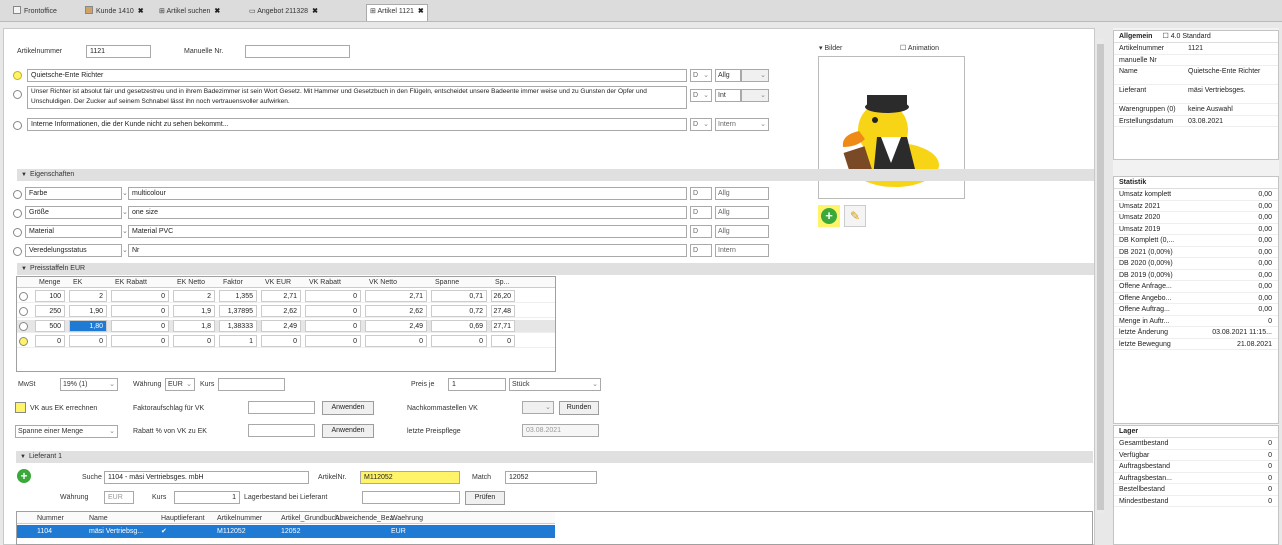 This screenshot has width=1282, height=545. Describe the element at coordinates (398, 531) in the screenshot. I see `supplier-cell: EUR` at that location.